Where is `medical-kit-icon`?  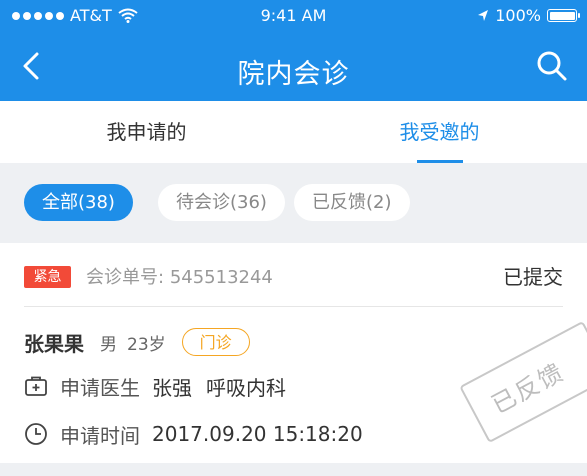
medical-kit-icon is located at coordinates (36, 386).